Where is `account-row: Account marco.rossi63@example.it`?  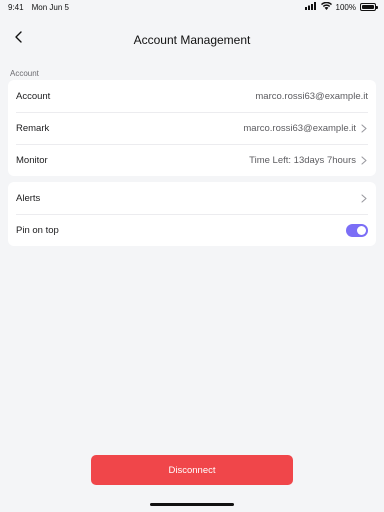 account-row: Account marco.rossi63@example.it is located at coordinates (192, 96).